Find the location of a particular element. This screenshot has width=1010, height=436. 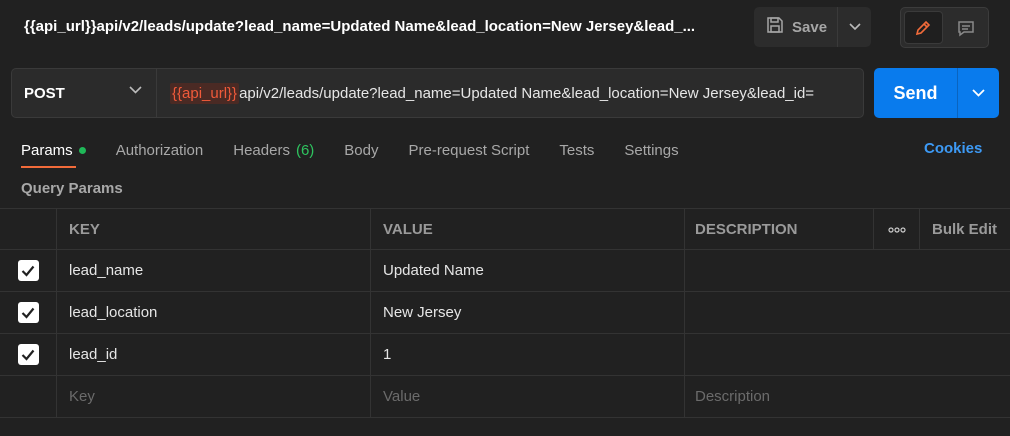

param-value-input: Updated Name is located at coordinates (528, 270).